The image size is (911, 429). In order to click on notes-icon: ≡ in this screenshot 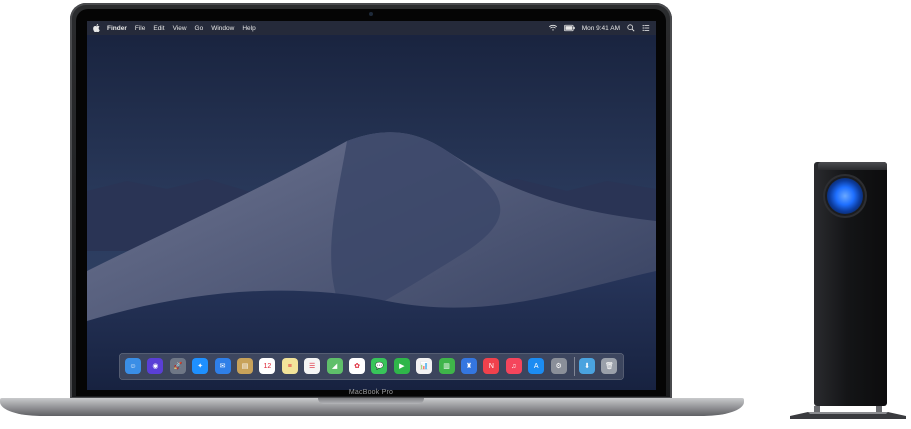, I will do `click(289, 366)`.